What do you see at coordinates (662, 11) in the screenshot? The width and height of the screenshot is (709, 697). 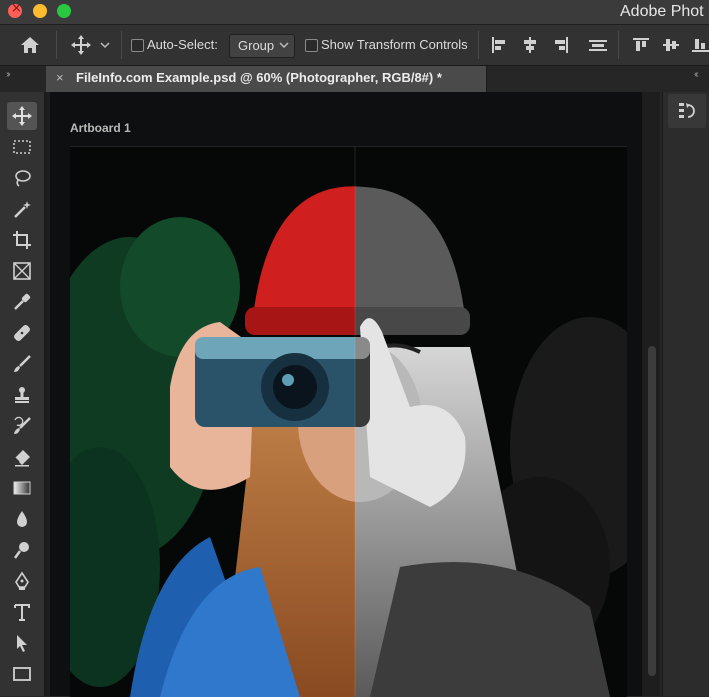 I see `app-title: Adobe Phot` at bounding box center [662, 11].